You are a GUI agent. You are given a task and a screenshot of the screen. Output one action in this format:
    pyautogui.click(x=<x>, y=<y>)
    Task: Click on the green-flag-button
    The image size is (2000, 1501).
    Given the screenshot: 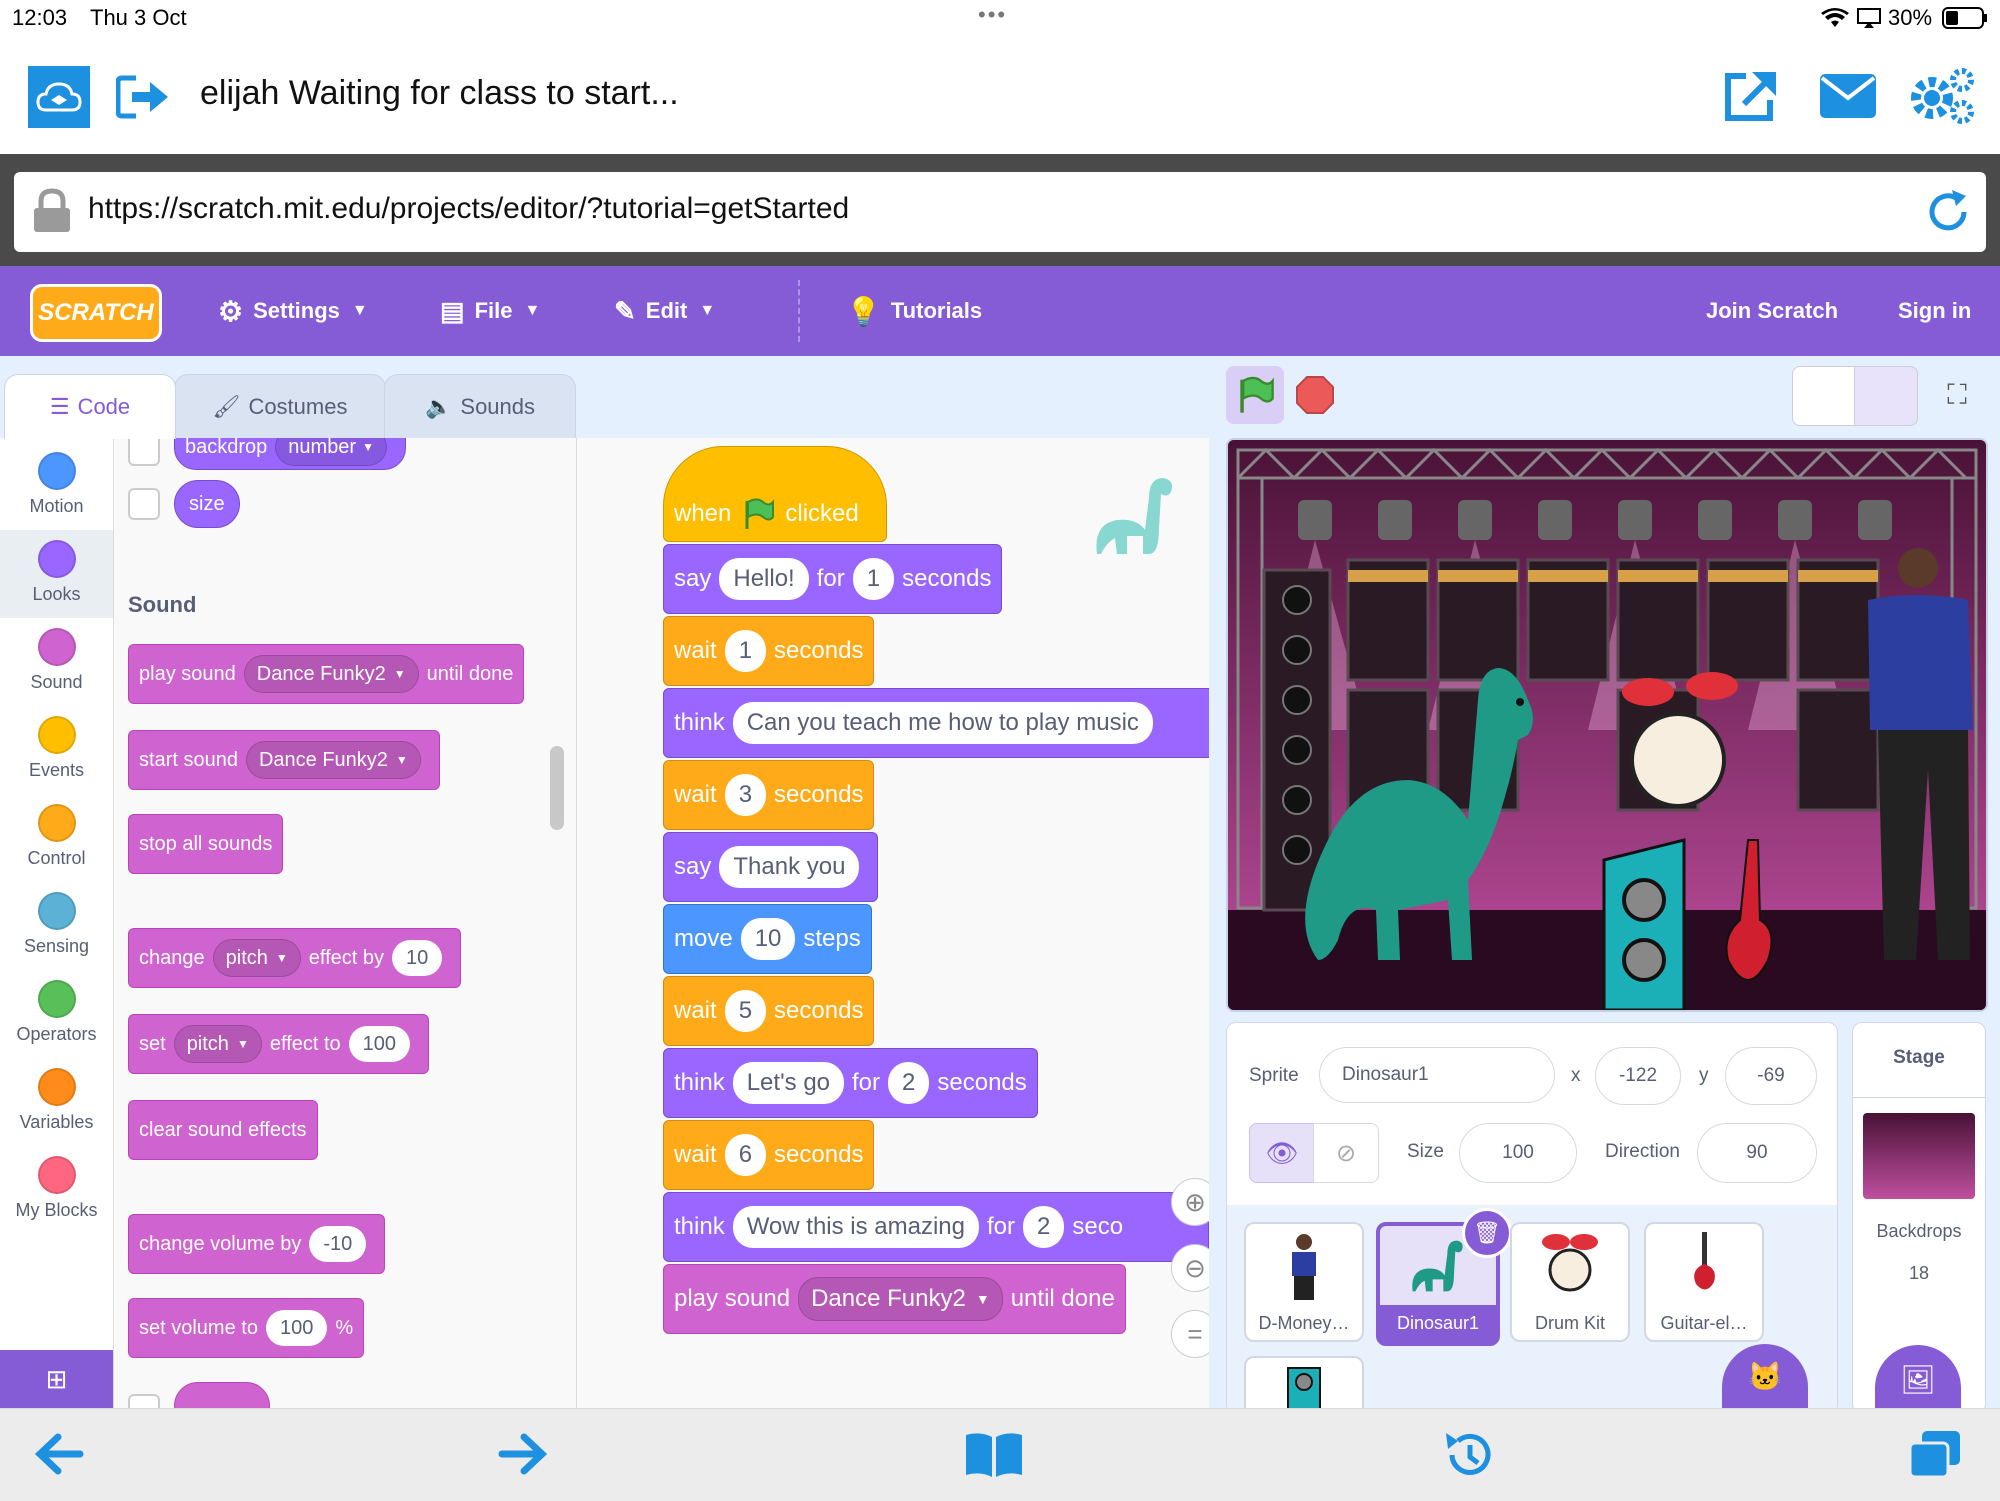 What is the action you would take?
    pyautogui.click(x=1255, y=395)
    